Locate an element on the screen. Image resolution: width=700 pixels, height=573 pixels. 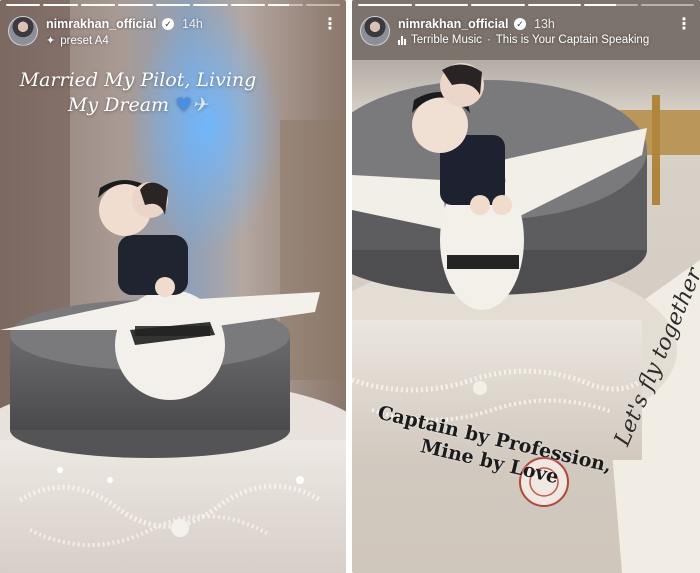
story-caption: Married My Pilot, Living My Dream ♥✈ is located at coordinates (138, 93).